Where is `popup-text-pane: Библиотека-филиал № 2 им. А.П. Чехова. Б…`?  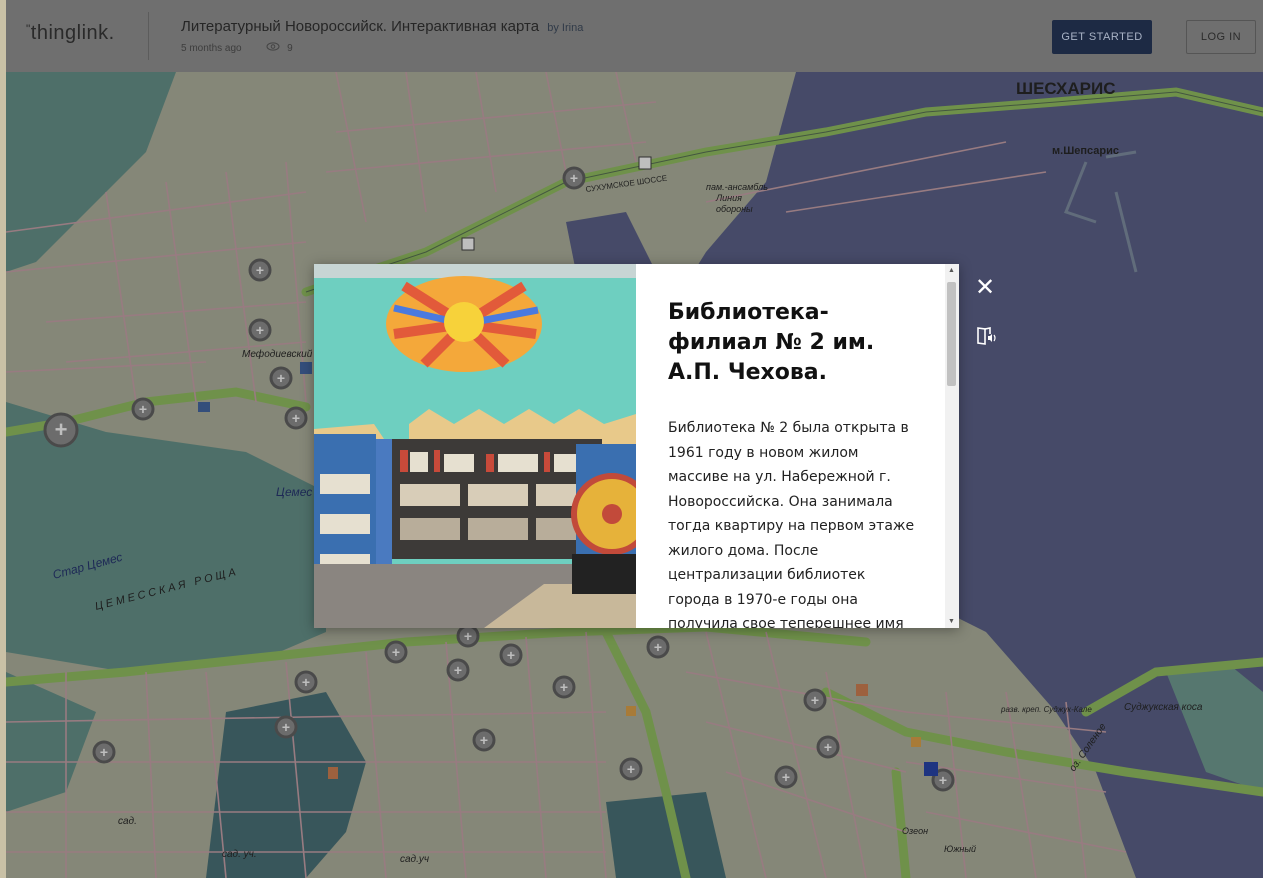
popup-text-pane: Библиотека-филиал № 2 им. А.П. Чехова. Б… is located at coordinates (797, 446).